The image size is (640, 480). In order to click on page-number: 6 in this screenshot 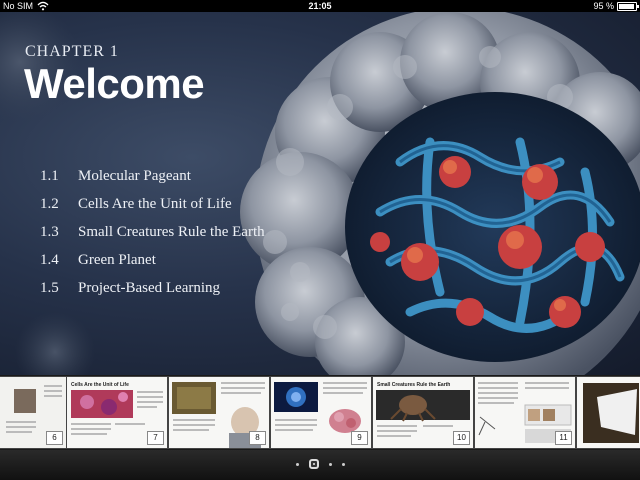, I will do `click(54, 438)`.